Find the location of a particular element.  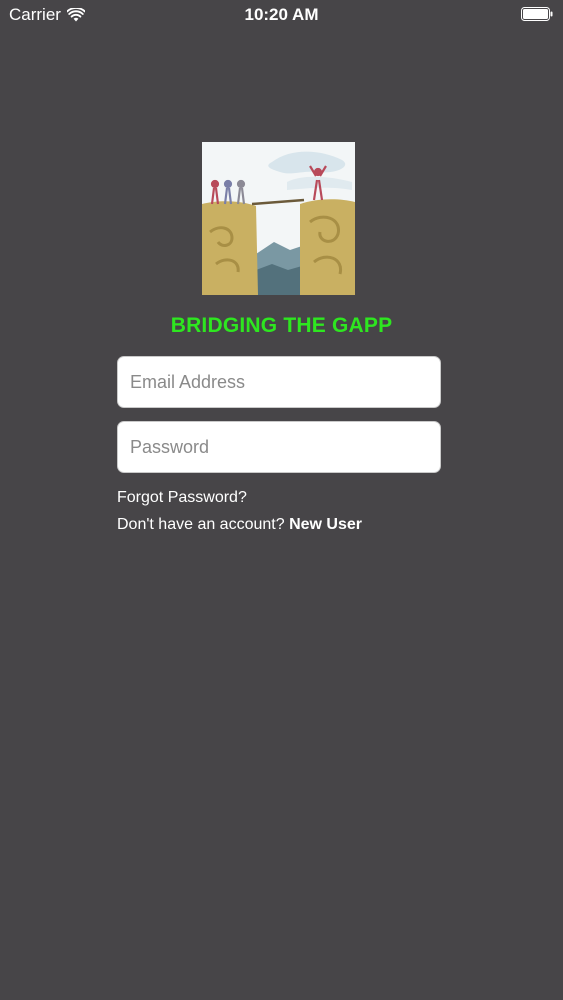

battery-icon is located at coordinates (537, 14).